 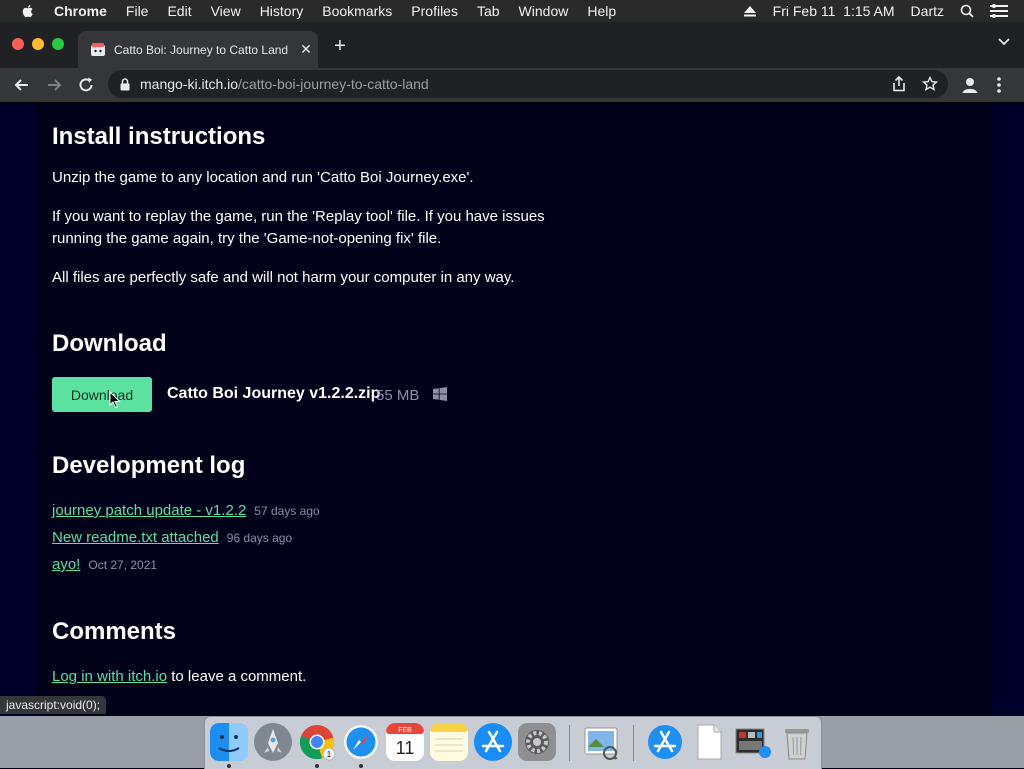 I want to click on window-zoom-button, so click(x=58, y=44).